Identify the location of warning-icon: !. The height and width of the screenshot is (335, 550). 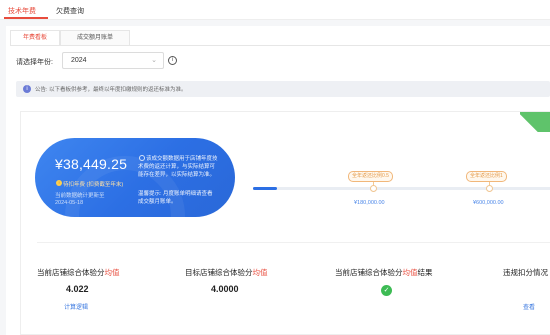
(59, 183).